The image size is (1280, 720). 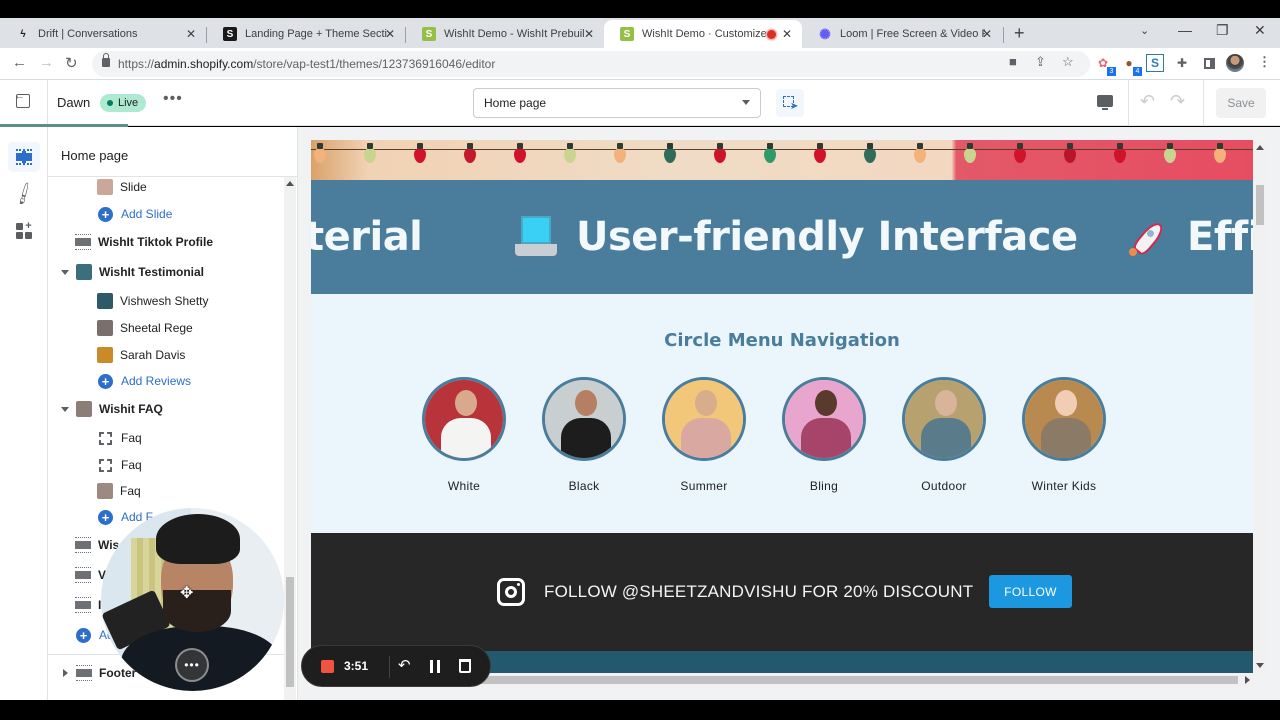 What do you see at coordinates (389, 667) in the screenshot?
I see `divider` at bounding box center [389, 667].